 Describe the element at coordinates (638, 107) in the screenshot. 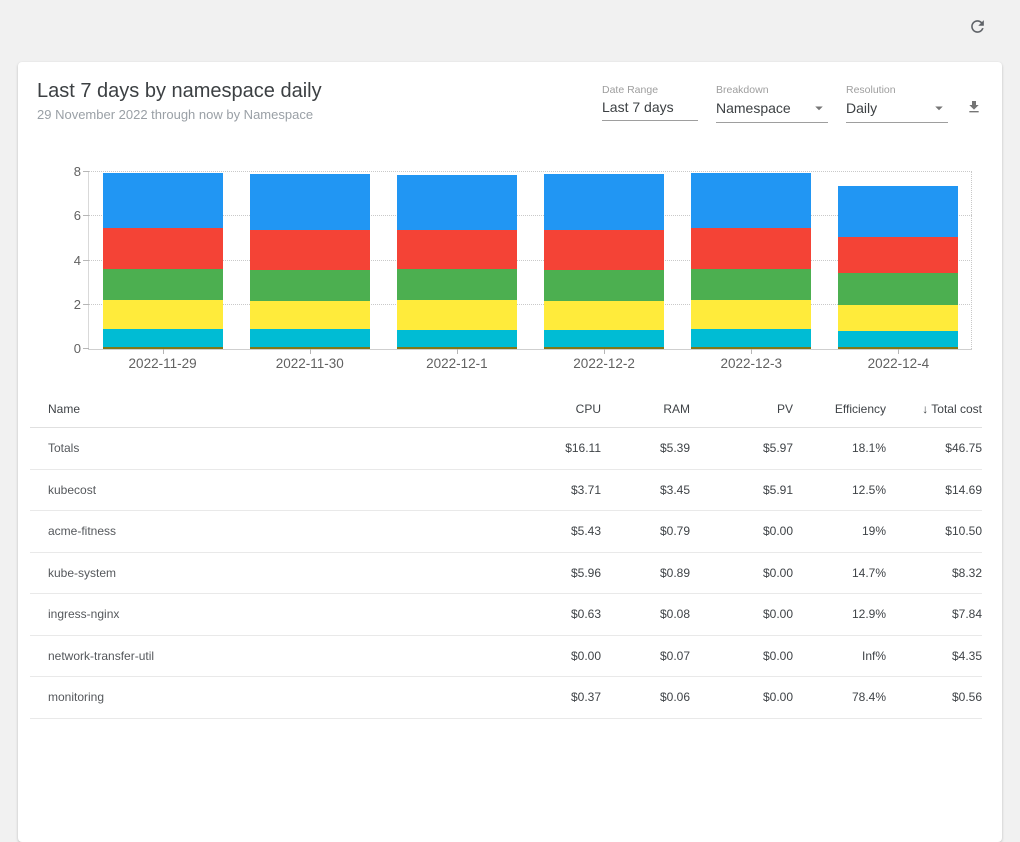

I see `date-range-value: Last 7 days` at that location.